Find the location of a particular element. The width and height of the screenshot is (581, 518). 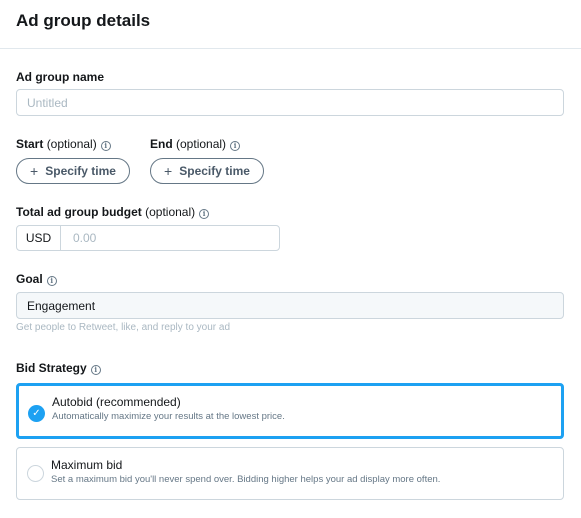

goal-label: Goal i is located at coordinates (36, 279).